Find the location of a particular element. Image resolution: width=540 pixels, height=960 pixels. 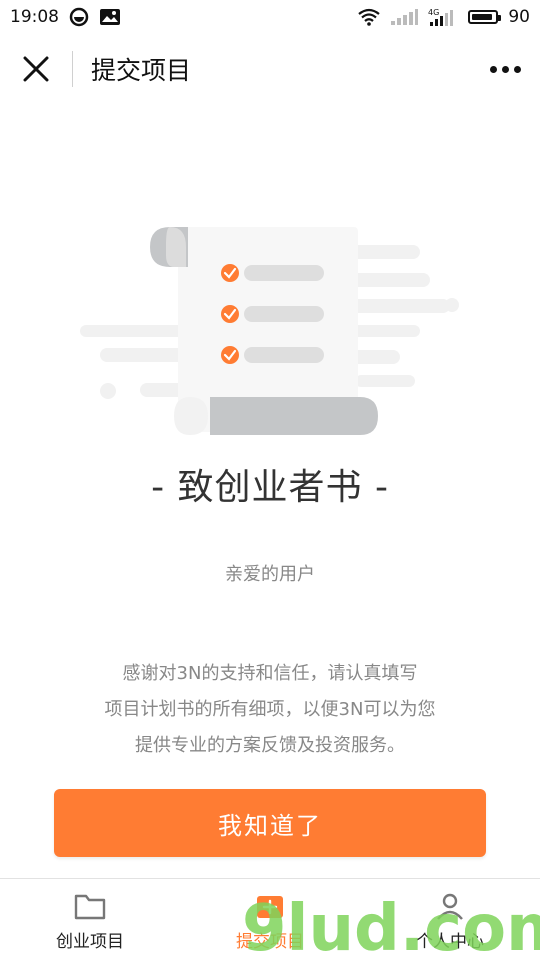

close-icon is located at coordinates (36, 69).